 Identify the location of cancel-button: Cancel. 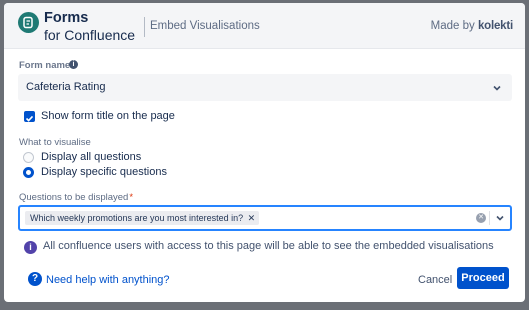
(435, 280).